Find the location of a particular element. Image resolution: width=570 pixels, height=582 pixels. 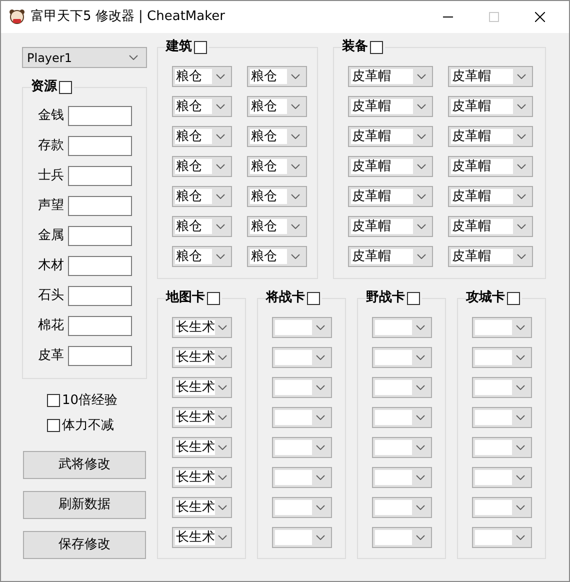

field-label: 石头 is located at coordinates (51, 296).